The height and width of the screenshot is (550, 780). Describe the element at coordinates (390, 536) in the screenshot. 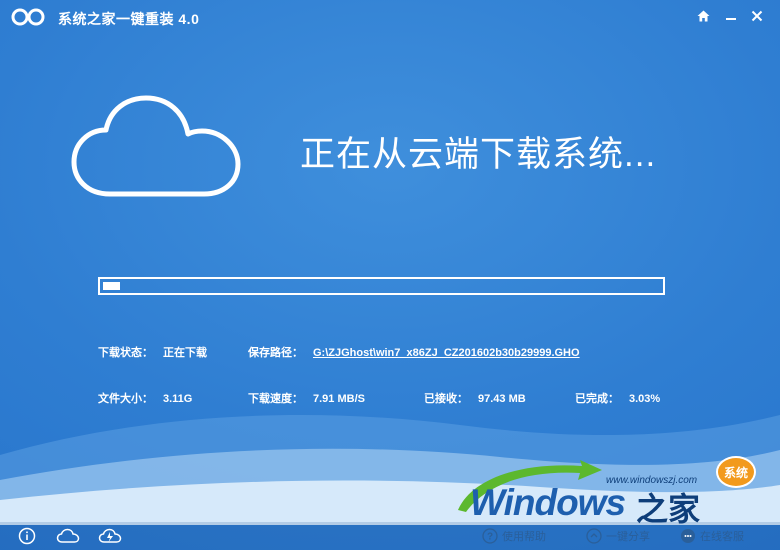

I see `footer-bar: ? 使用帮助 一键分享 在线客服` at that location.